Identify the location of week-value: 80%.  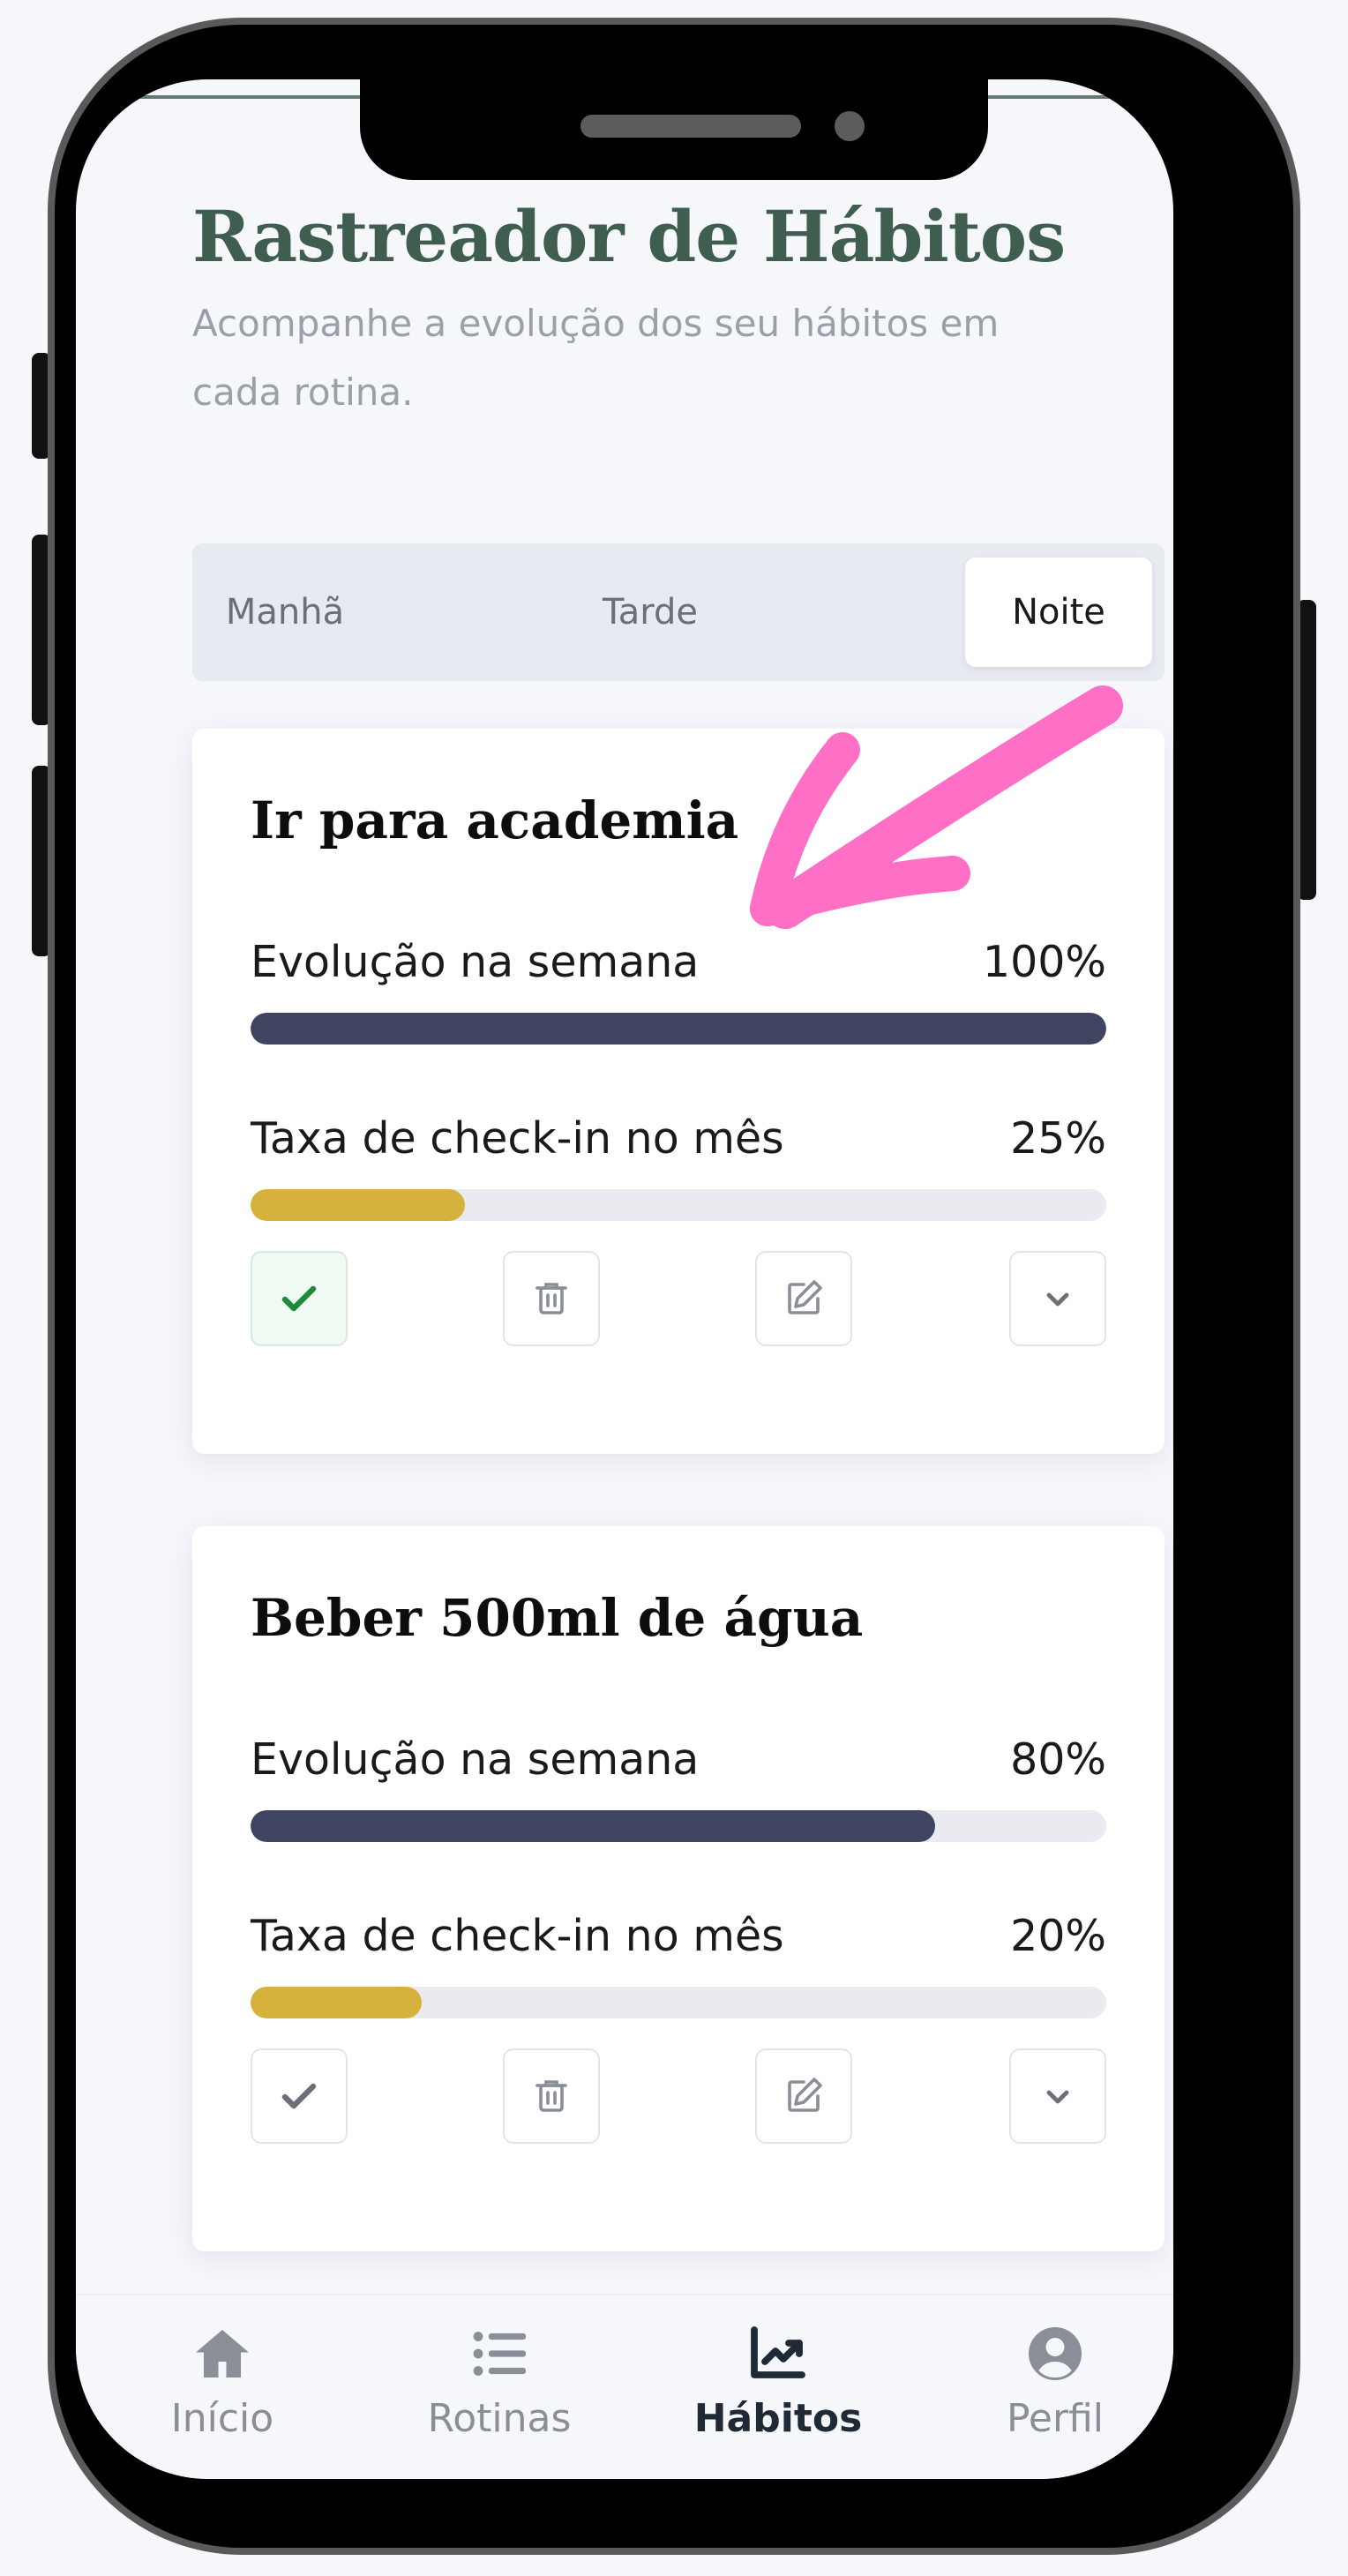
(1058, 1760).